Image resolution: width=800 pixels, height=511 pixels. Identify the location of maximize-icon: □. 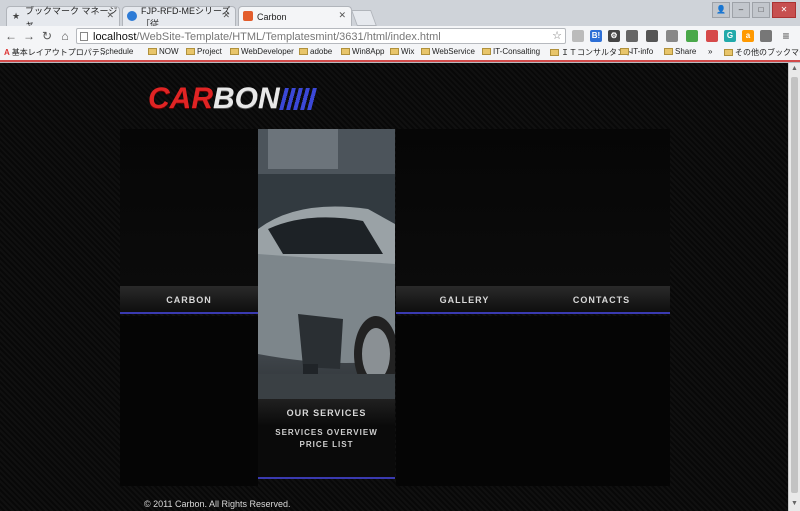
(761, 10).